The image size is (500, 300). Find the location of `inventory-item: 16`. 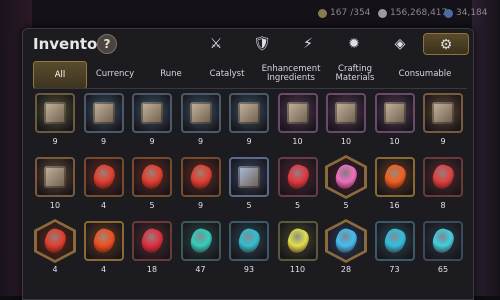

inventory-item: 16 is located at coordinates (395, 186).